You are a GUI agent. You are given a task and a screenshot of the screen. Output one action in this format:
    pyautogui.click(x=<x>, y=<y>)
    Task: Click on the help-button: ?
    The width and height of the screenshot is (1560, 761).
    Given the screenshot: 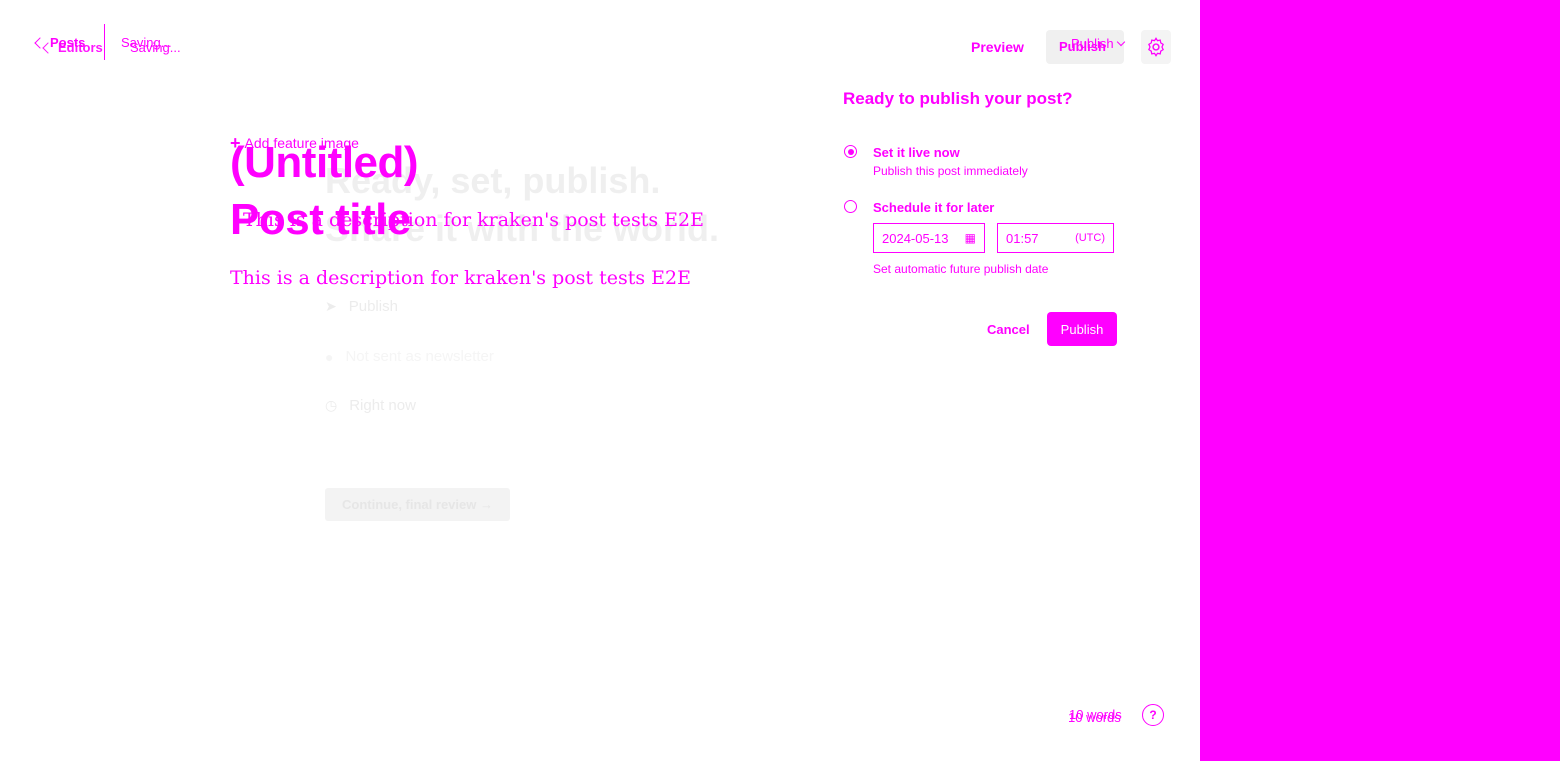 What is the action you would take?
    pyautogui.click(x=1153, y=715)
    